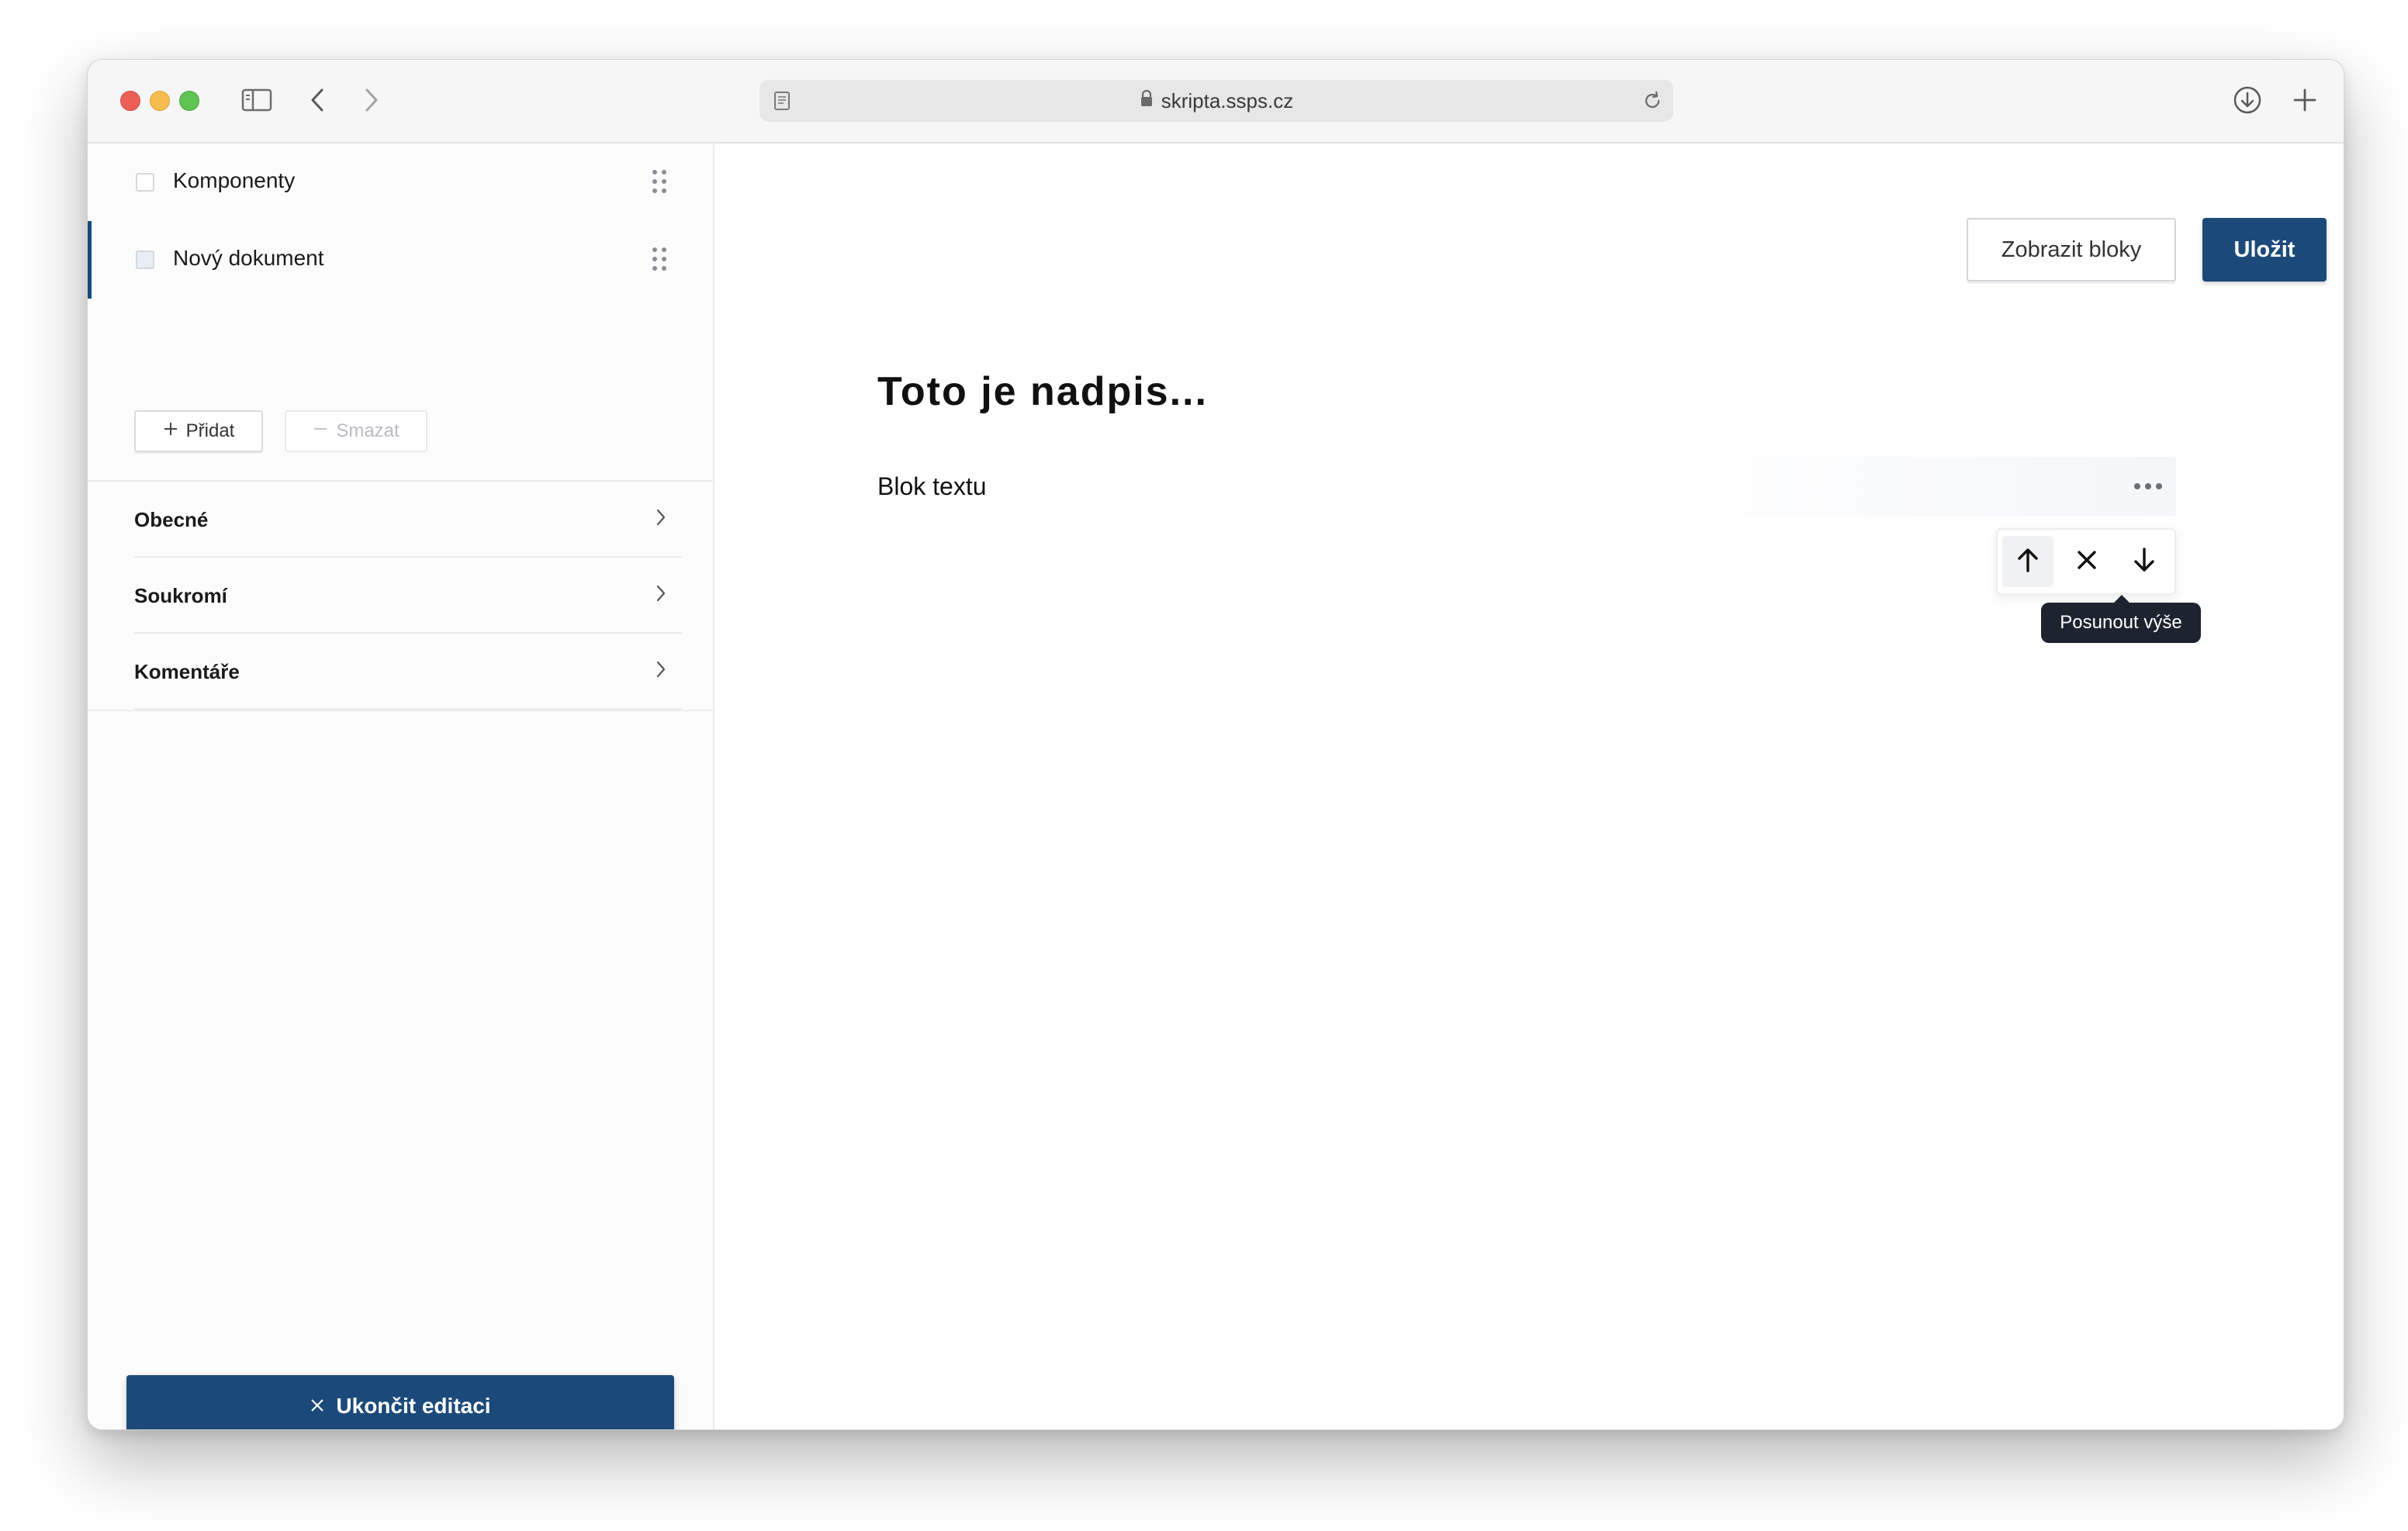  I want to click on exit-editing-label: Ukončit editaci, so click(413, 1406).